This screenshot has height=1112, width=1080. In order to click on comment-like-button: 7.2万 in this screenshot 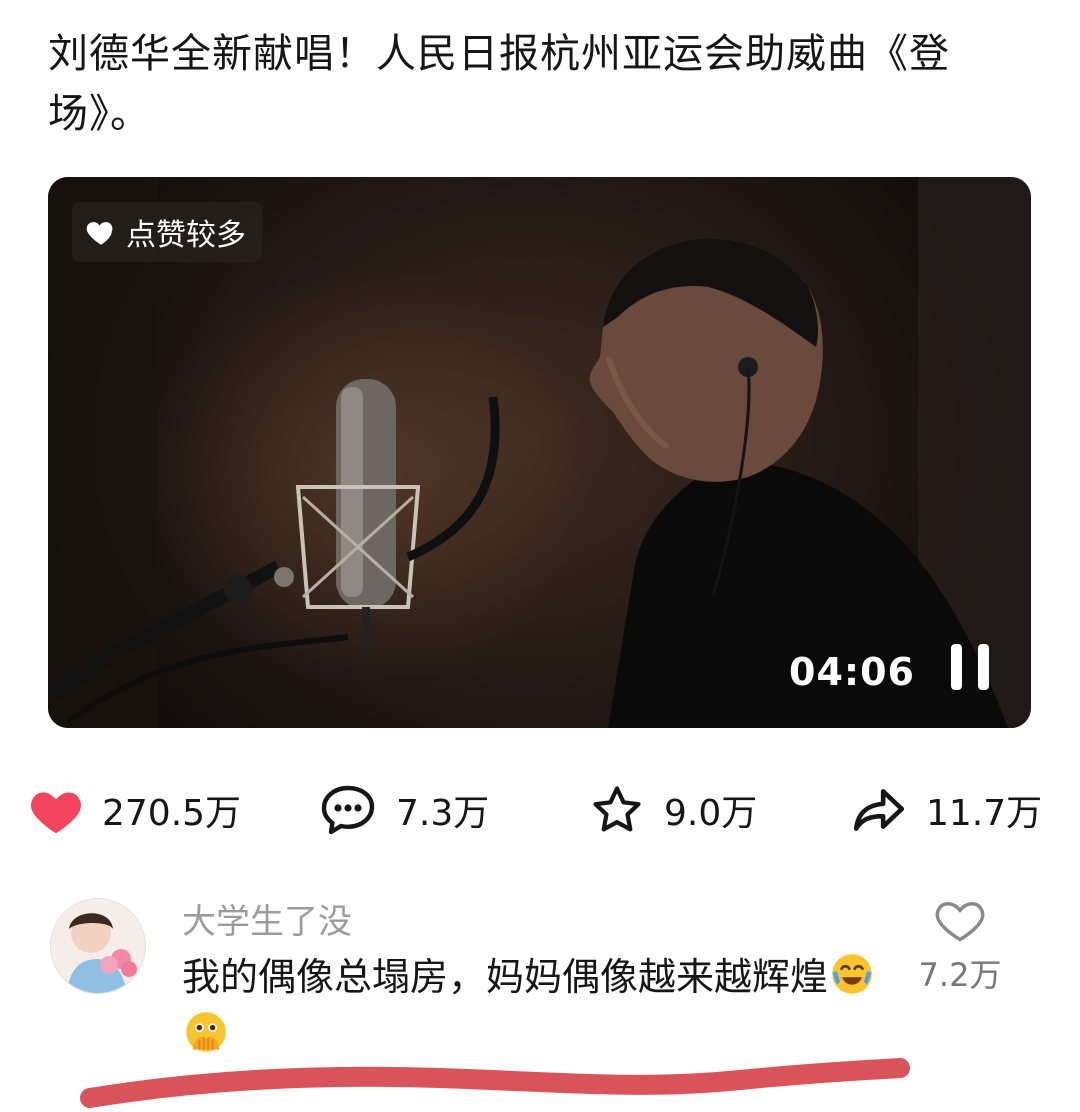, I will do `click(960, 946)`.